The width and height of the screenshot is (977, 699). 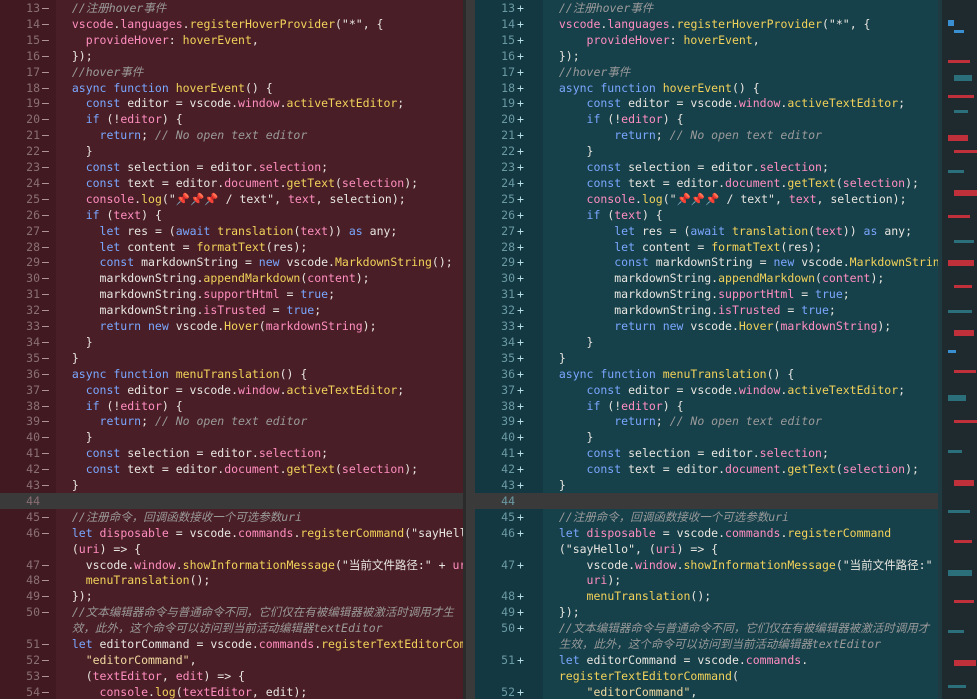 What do you see at coordinates (708, 580) in the screenshot?
I see `code-line: uri);` at bounding box center [708, 580].